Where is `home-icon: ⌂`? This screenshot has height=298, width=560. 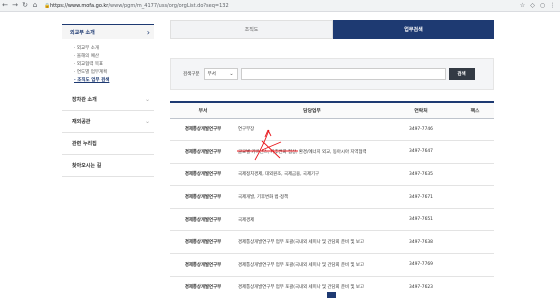
home-icon: ⌂ is located at coordinates (35, 6).